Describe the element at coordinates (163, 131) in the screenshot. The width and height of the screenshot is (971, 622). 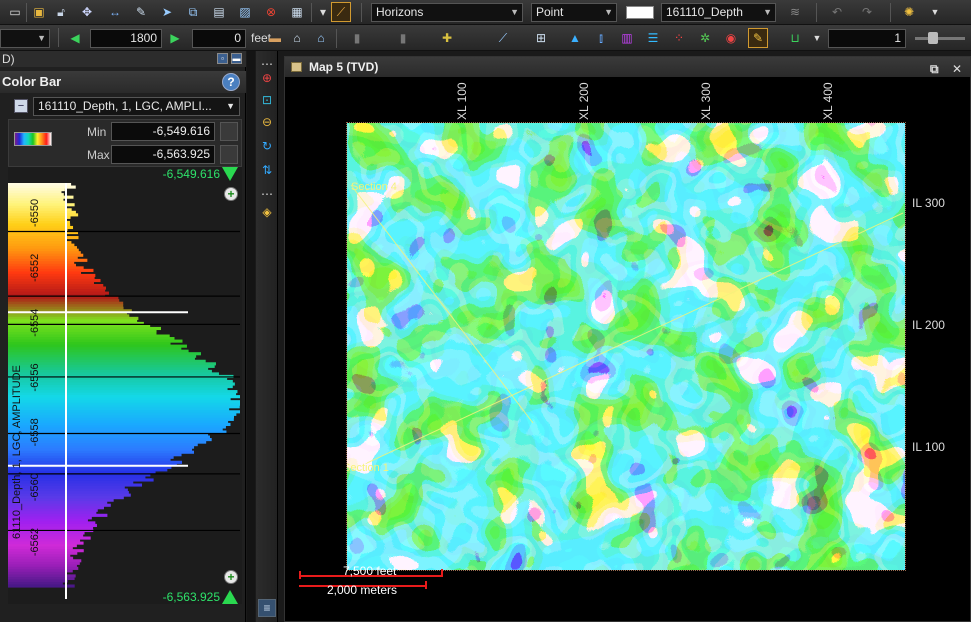
I see `min-input: -6,549.616` at that location.